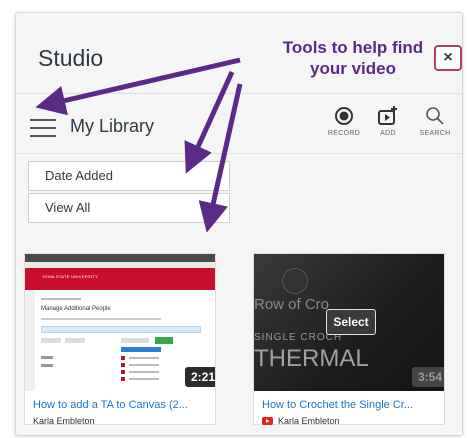 The image size is (469, 438). I want to click on library-title: My Library, so click(112, 126).